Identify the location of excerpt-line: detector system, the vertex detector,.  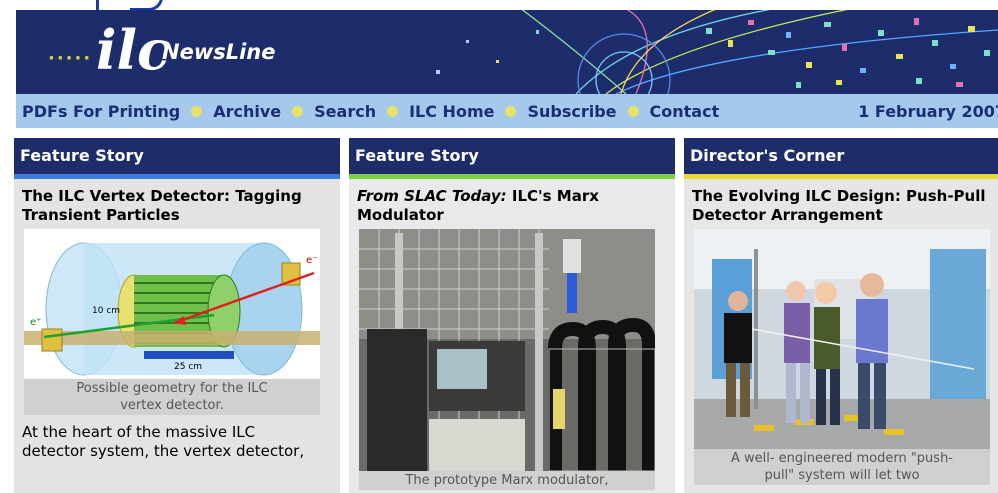
(163, 451).